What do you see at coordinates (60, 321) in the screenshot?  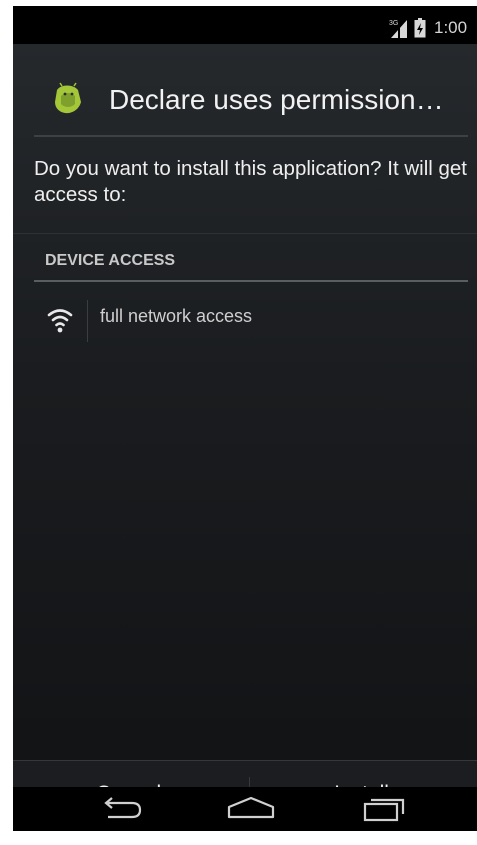 I see `wifi-icon` at bounding box center [60, 321].